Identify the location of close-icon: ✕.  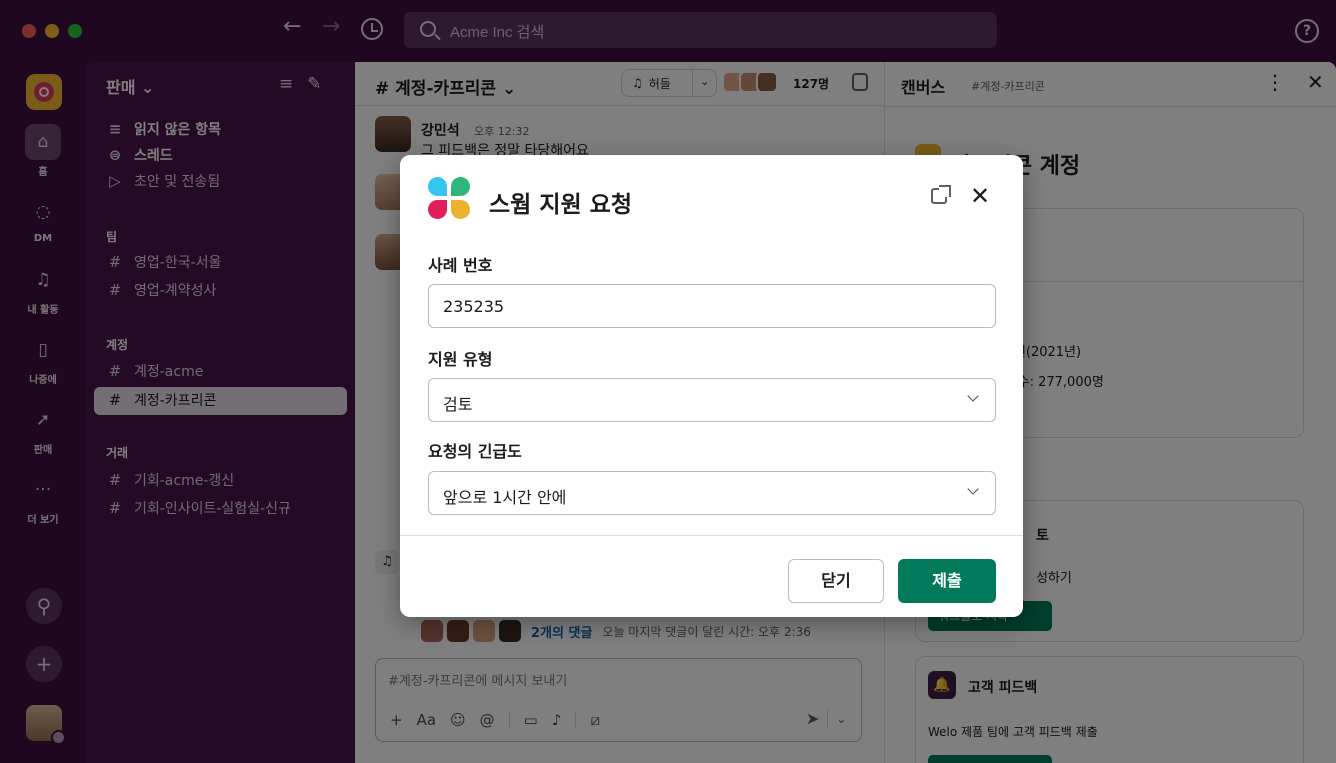
(980, 196).